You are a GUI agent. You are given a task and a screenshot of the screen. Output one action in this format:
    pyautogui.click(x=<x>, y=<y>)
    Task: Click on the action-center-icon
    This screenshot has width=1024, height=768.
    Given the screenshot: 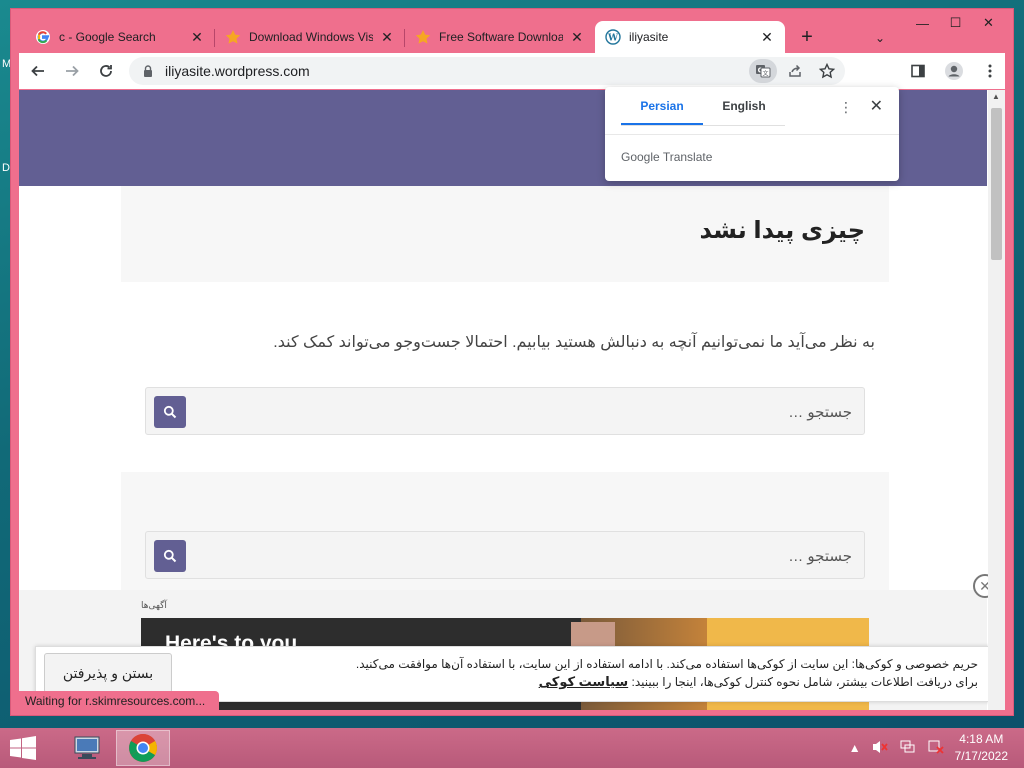 What is the action you would take?
    pyautogui.click(x=936, y=748)
    